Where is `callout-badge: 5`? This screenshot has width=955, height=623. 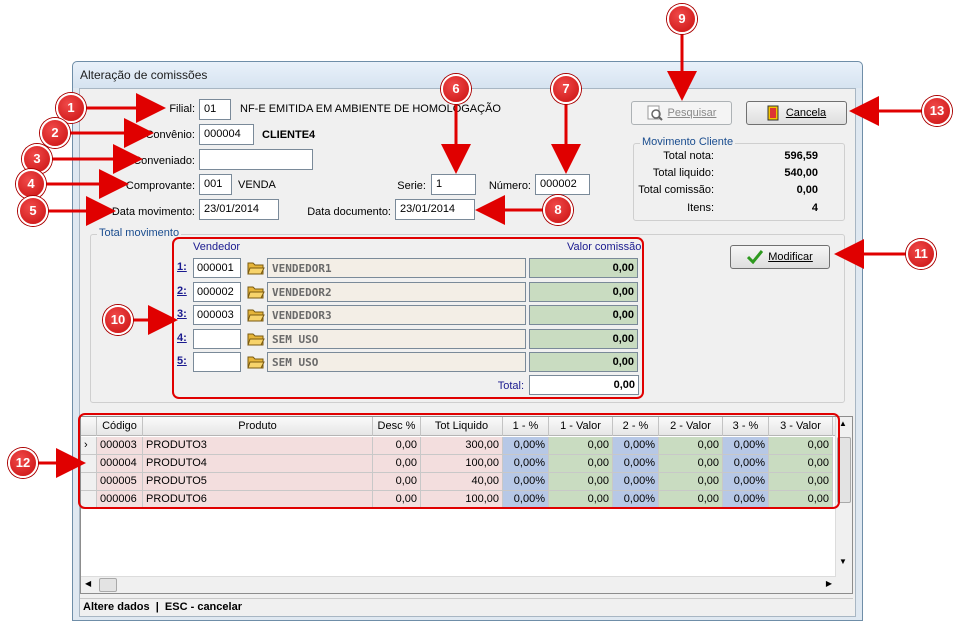 callout-badge: 5 is located at coordinates (33, 211).